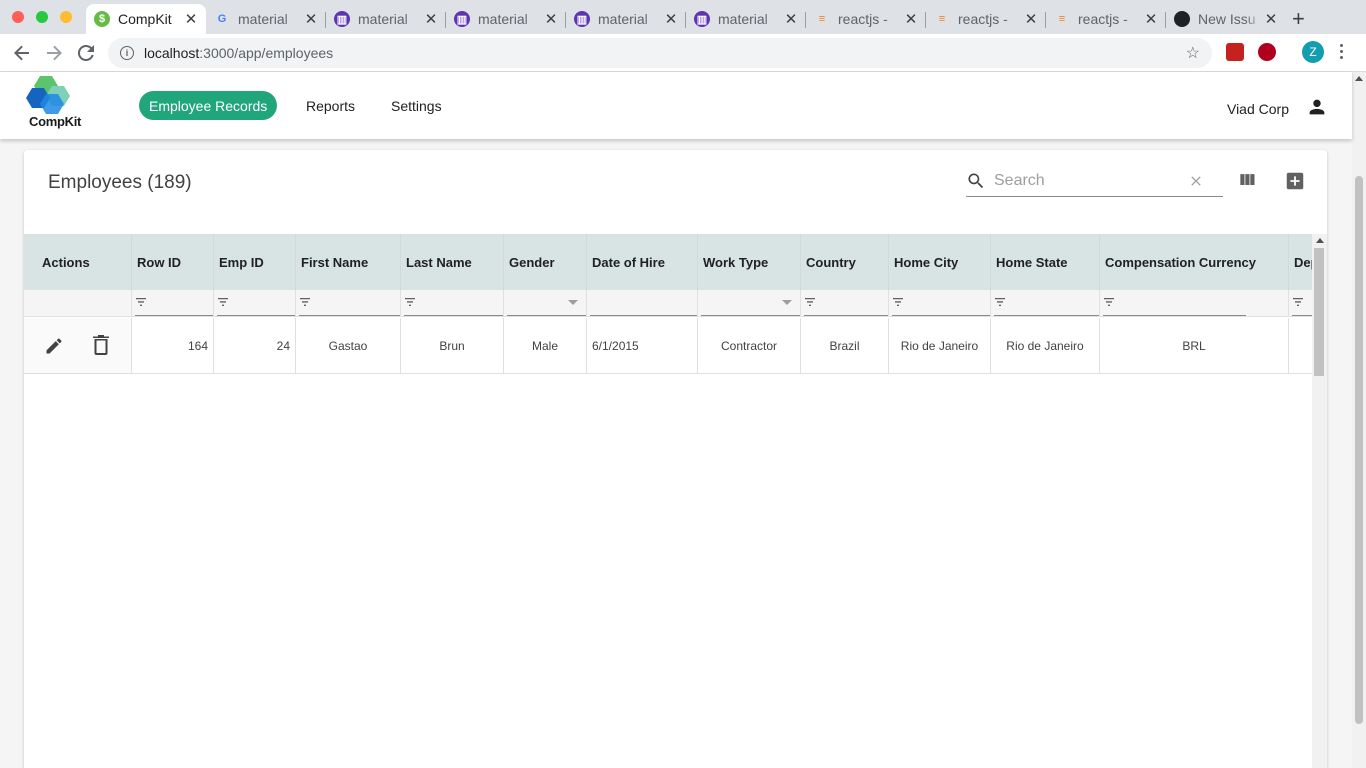 The image size is (1366, 768). Describe the element at coordinates (1196, 181) in the screenshot. I see `clear-search-icon` at that location.